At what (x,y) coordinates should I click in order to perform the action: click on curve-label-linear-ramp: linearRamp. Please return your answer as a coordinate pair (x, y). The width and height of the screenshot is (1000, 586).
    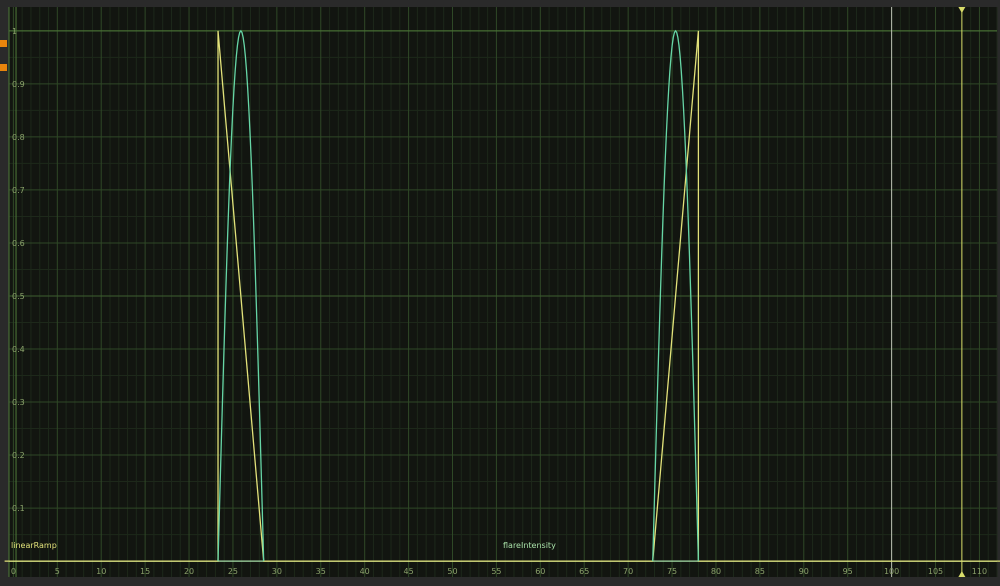
    Looking at the image, I should click on (34, 545).